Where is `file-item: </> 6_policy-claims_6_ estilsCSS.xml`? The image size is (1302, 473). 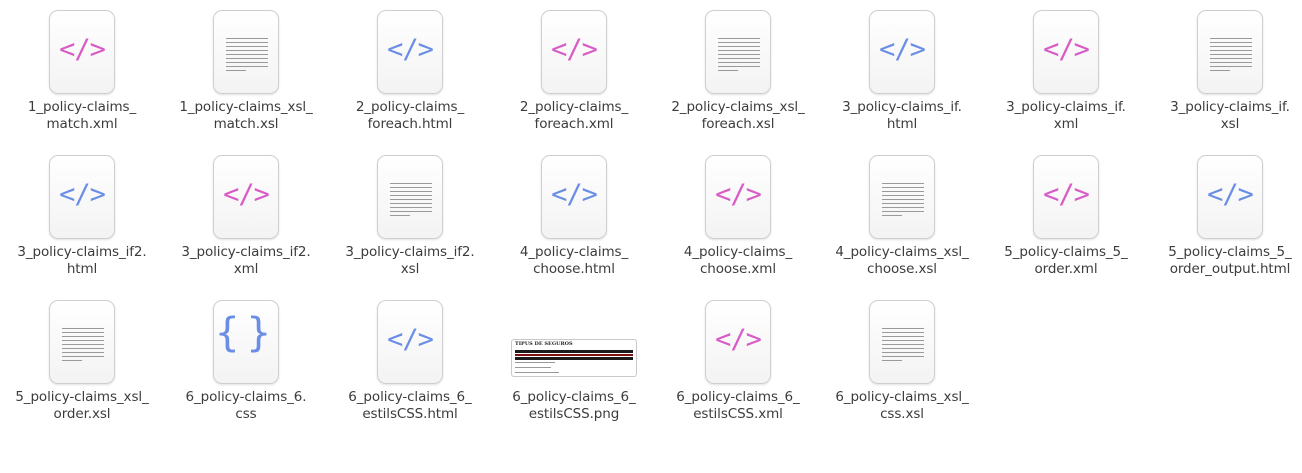 file-item: </> 6_policy-claims_6_ estilsCSS.xml is located at coordinates (738, 362).